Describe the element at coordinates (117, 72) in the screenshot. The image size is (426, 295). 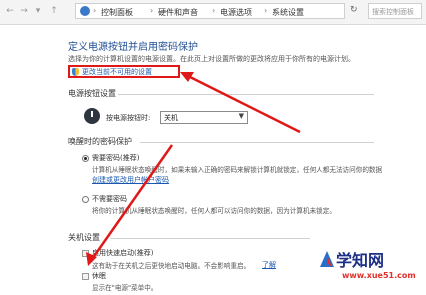
I see `change-unavailable-settings-text: 更改当前不可用的设置` at that location.